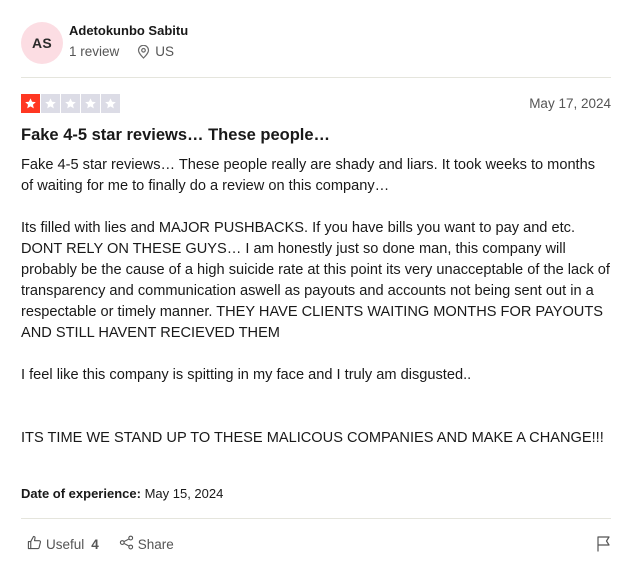 Image resolution: width=632 pixels, height=565 pixels. What do you see at coordinates (65, 544) in the screenshot?
I see `useful-label: Useful` at bounding box center [65, 544].